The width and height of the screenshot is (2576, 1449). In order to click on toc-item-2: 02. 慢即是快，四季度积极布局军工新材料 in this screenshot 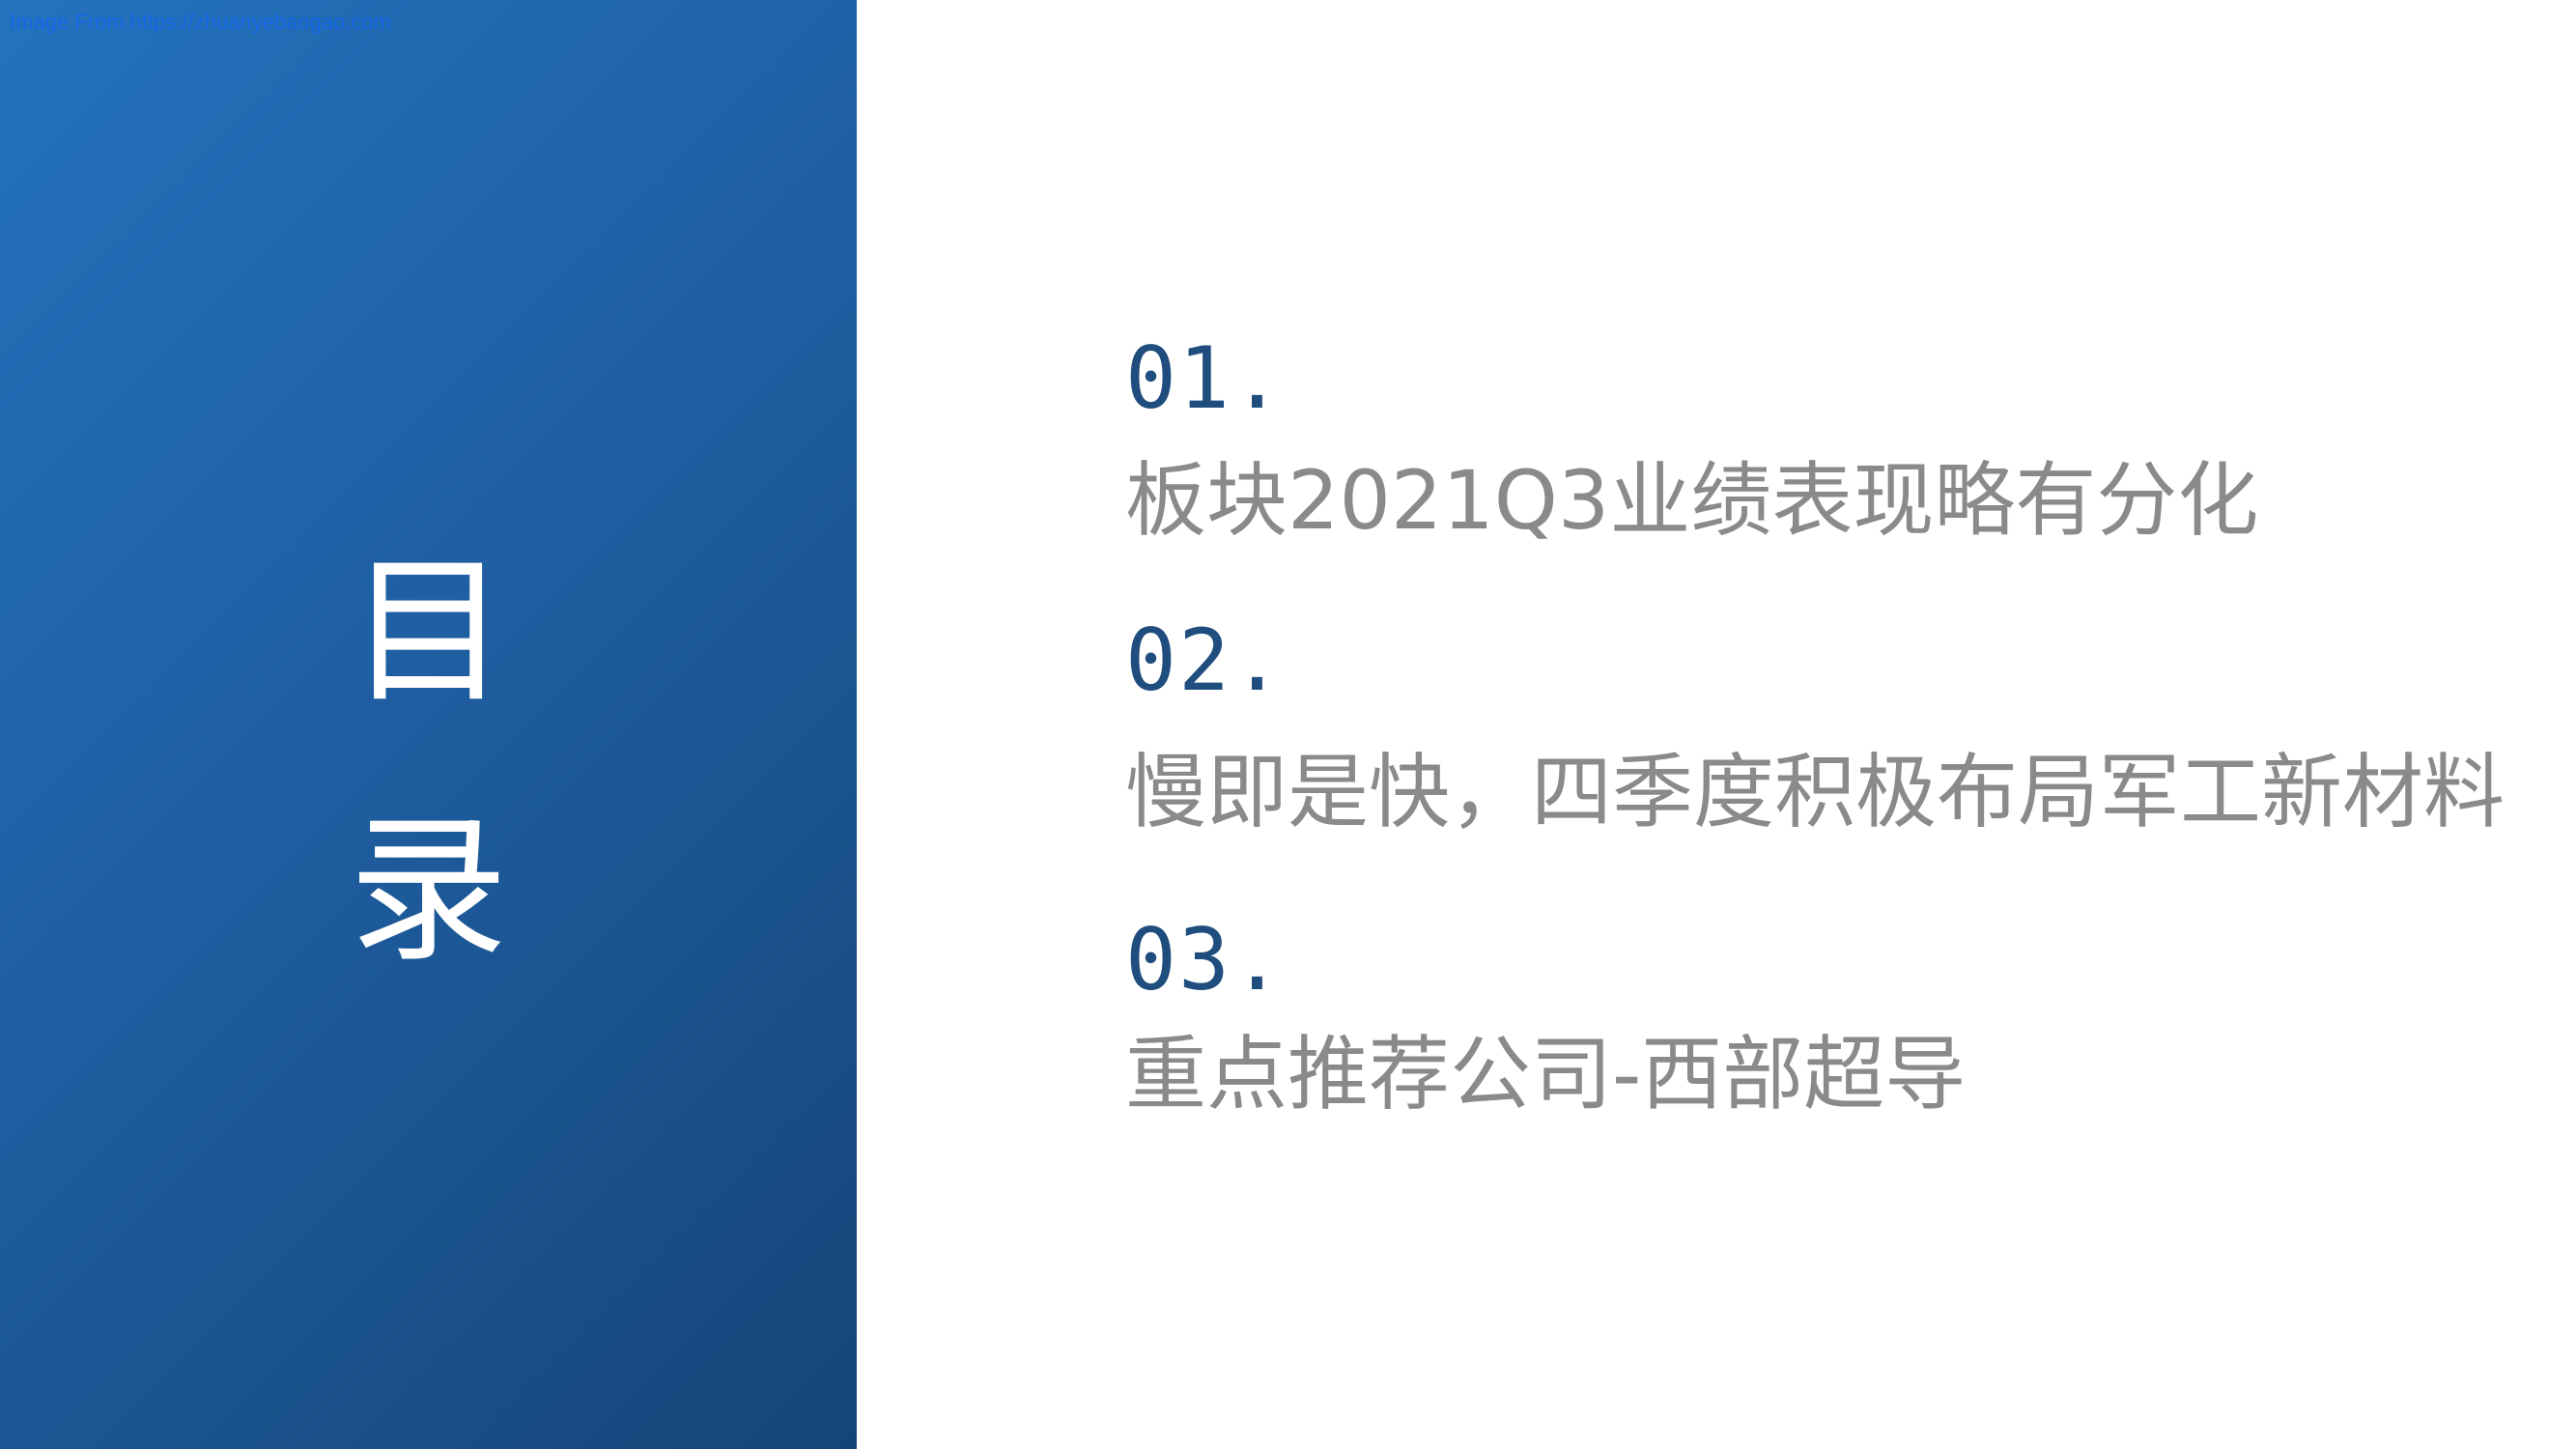, I will do `click(1815, 725)`.